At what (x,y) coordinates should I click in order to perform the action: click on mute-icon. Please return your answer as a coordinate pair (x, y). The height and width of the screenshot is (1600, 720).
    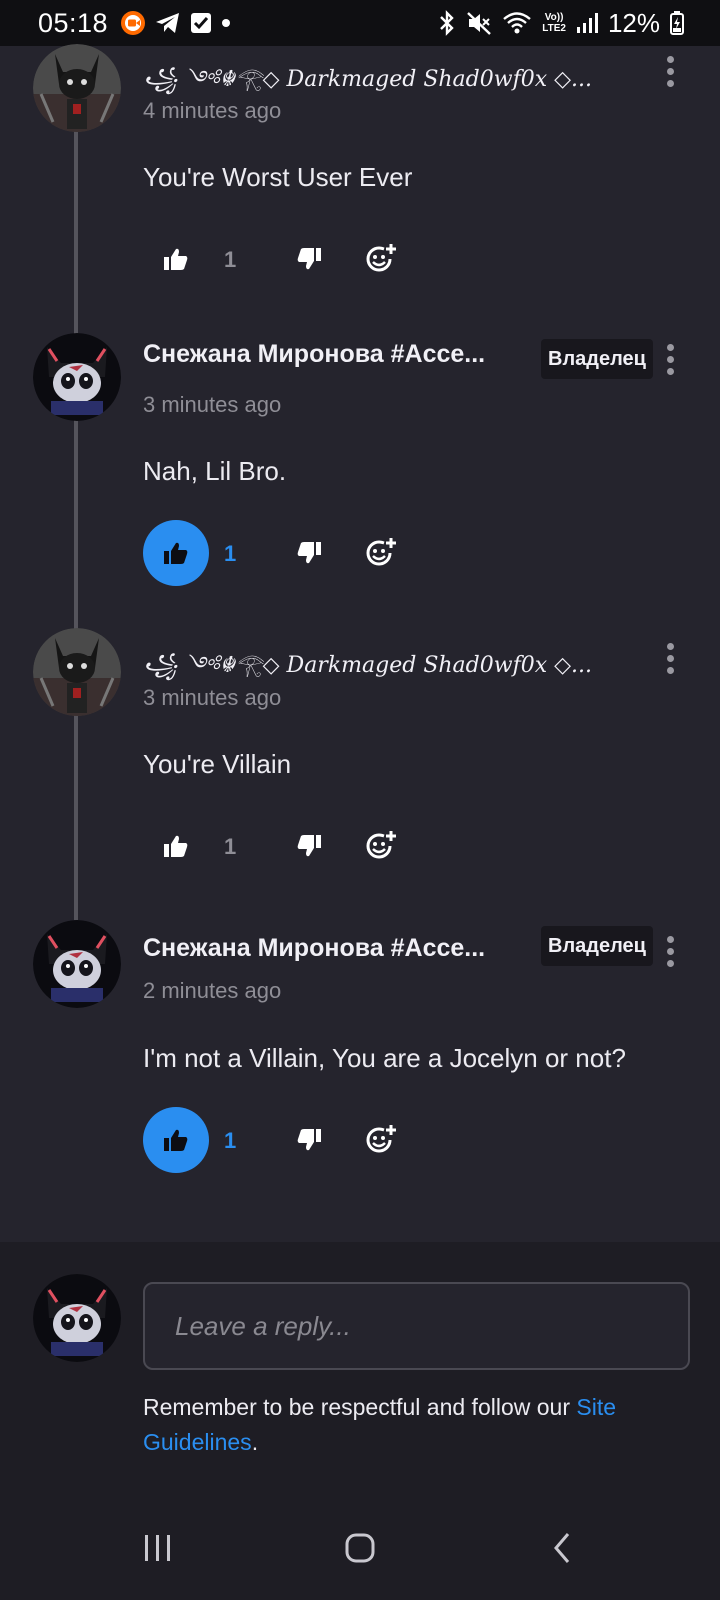
    Looking at the image, I should click on (479, 23).